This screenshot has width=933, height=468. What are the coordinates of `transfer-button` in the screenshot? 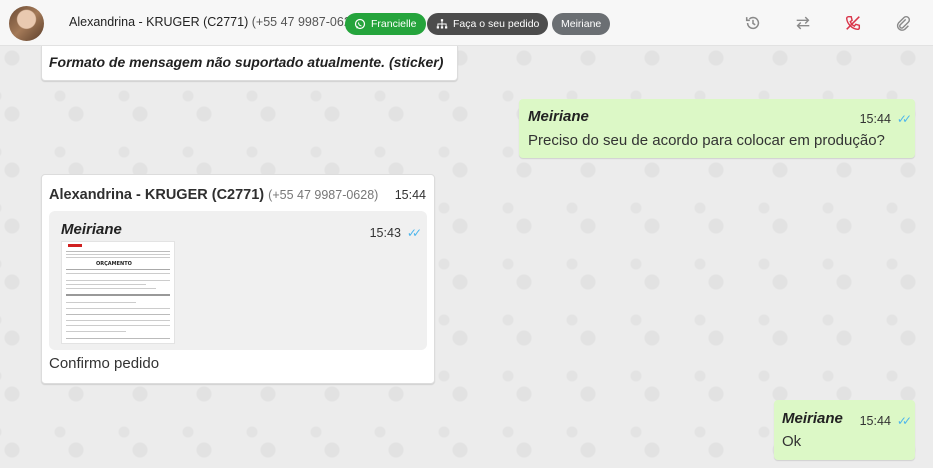 It's located at (803, 23).